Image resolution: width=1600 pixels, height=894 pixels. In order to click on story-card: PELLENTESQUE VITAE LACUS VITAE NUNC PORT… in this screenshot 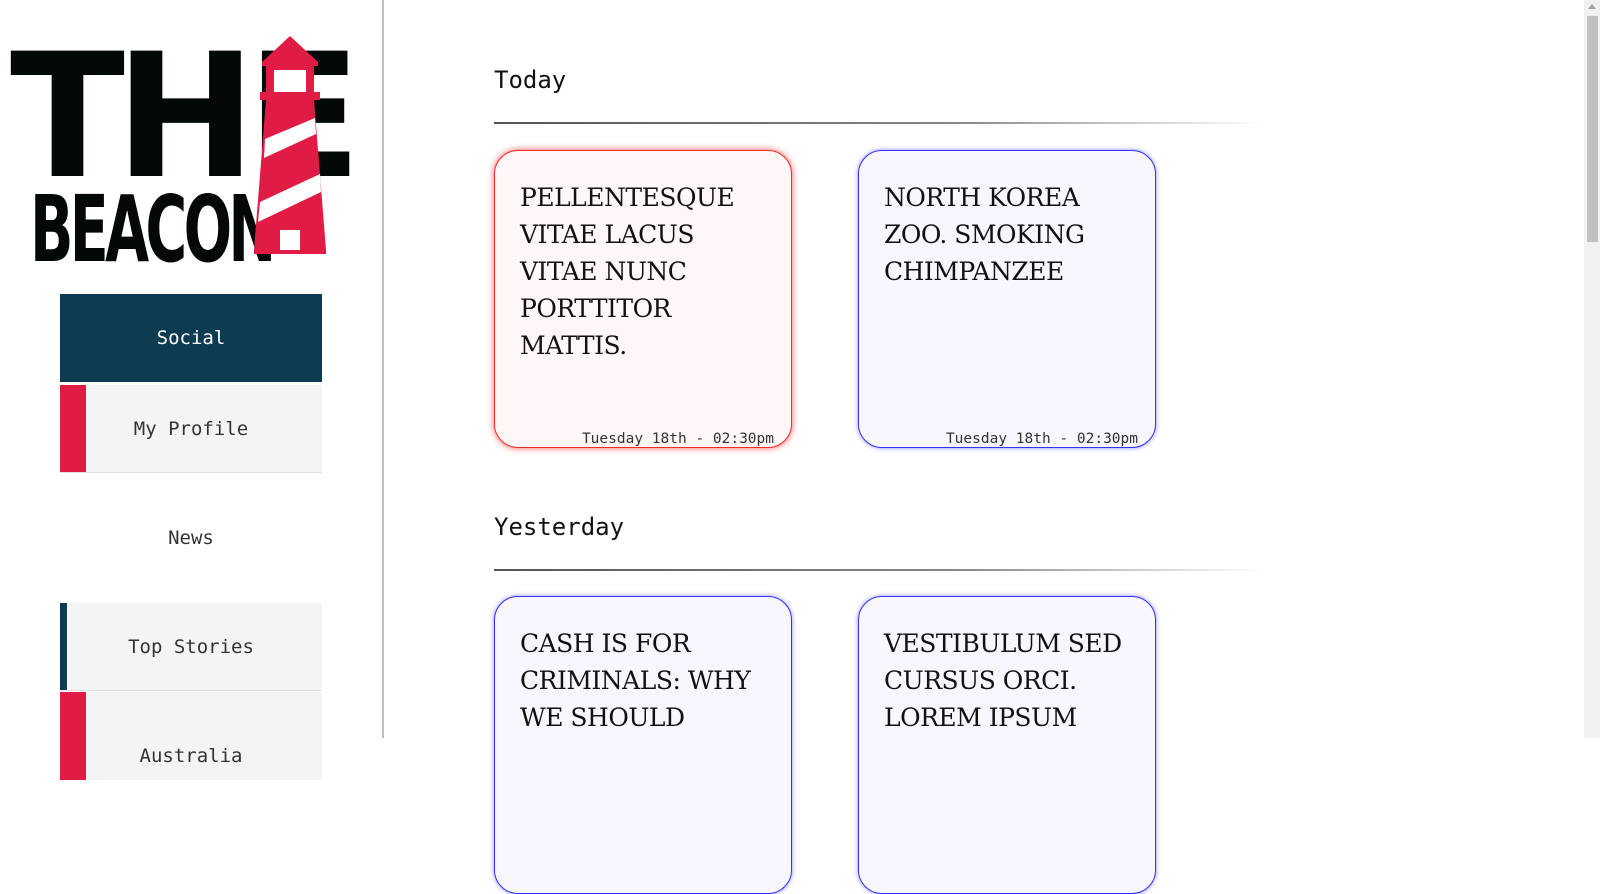, I will do `click(643, 299)`.